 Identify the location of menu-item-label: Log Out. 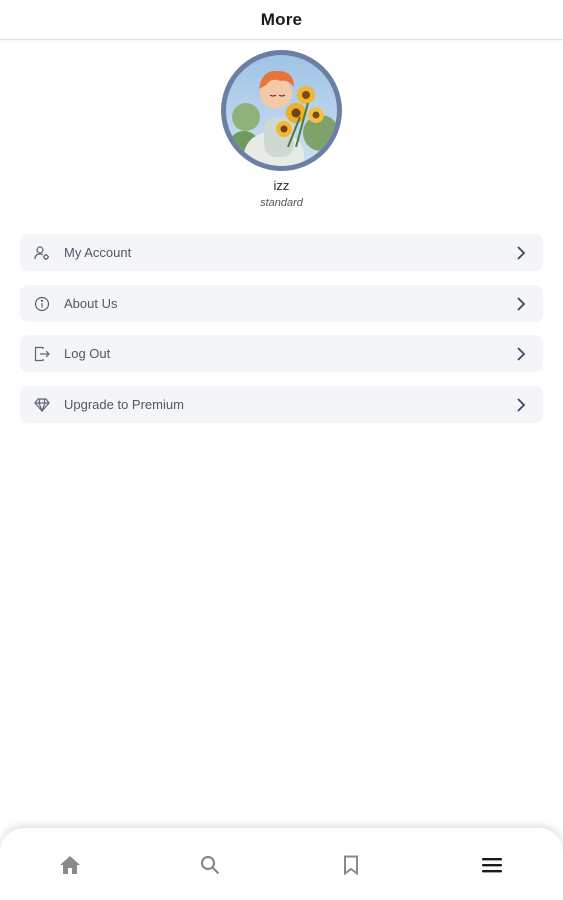
(87, 353).